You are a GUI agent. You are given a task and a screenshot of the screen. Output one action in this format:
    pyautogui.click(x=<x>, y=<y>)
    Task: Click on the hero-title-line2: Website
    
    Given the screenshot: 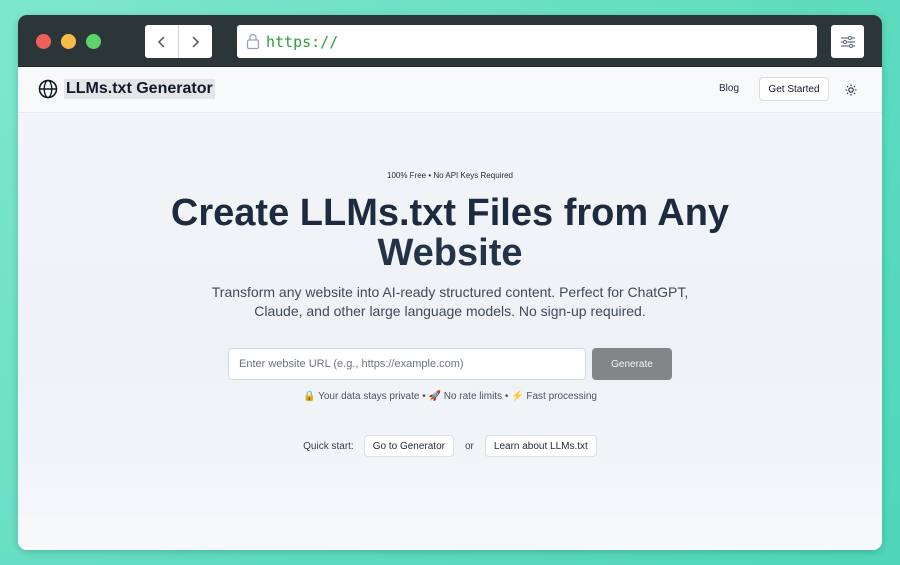 What is the action you would take?
    pyautogui.click(x=450, y=253)
    